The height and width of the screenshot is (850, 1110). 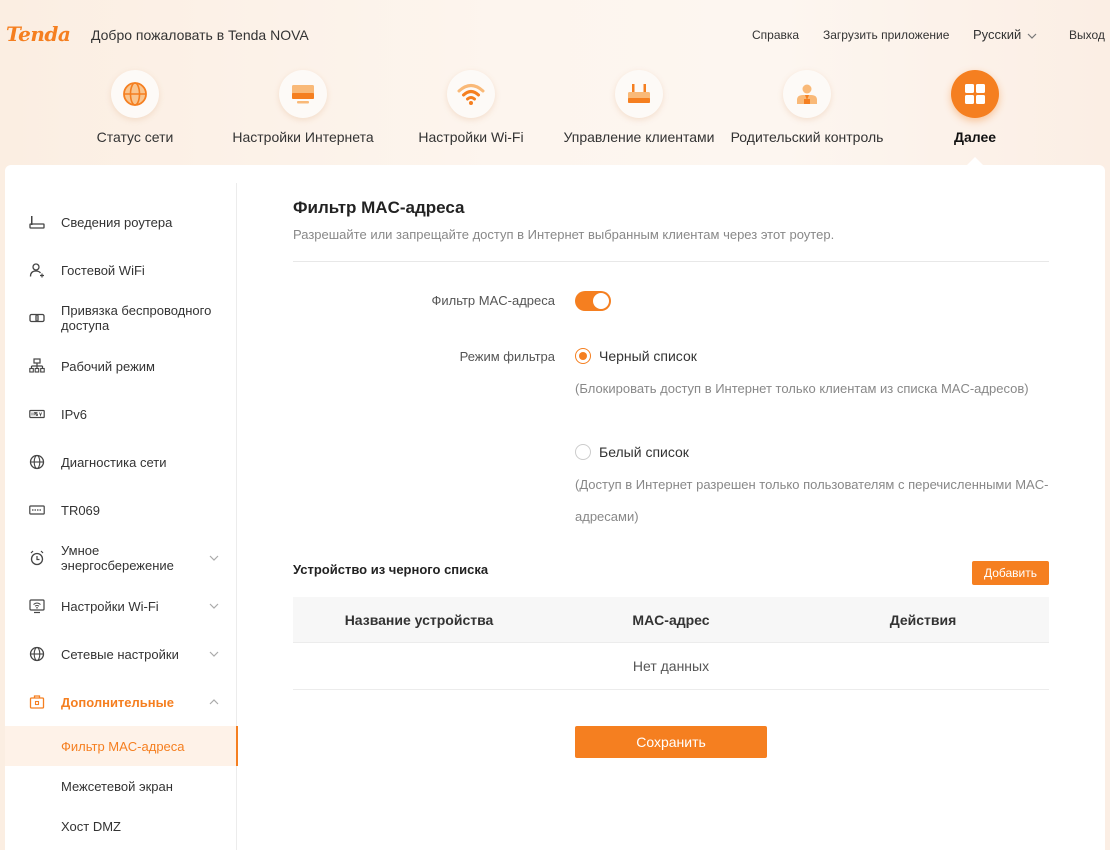 What do you see at coordinates (114, 462) in the screenshot?
I see `sidebar-item-label: Диагностика сети` at bounding box center [114, 462].